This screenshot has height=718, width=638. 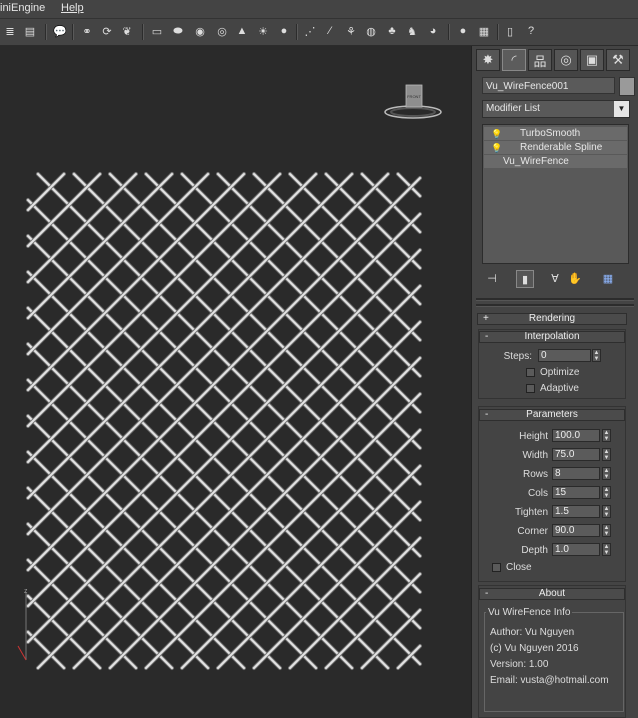 I want to click on grid-layout-icon: ▦, so click(x=484, y=31).